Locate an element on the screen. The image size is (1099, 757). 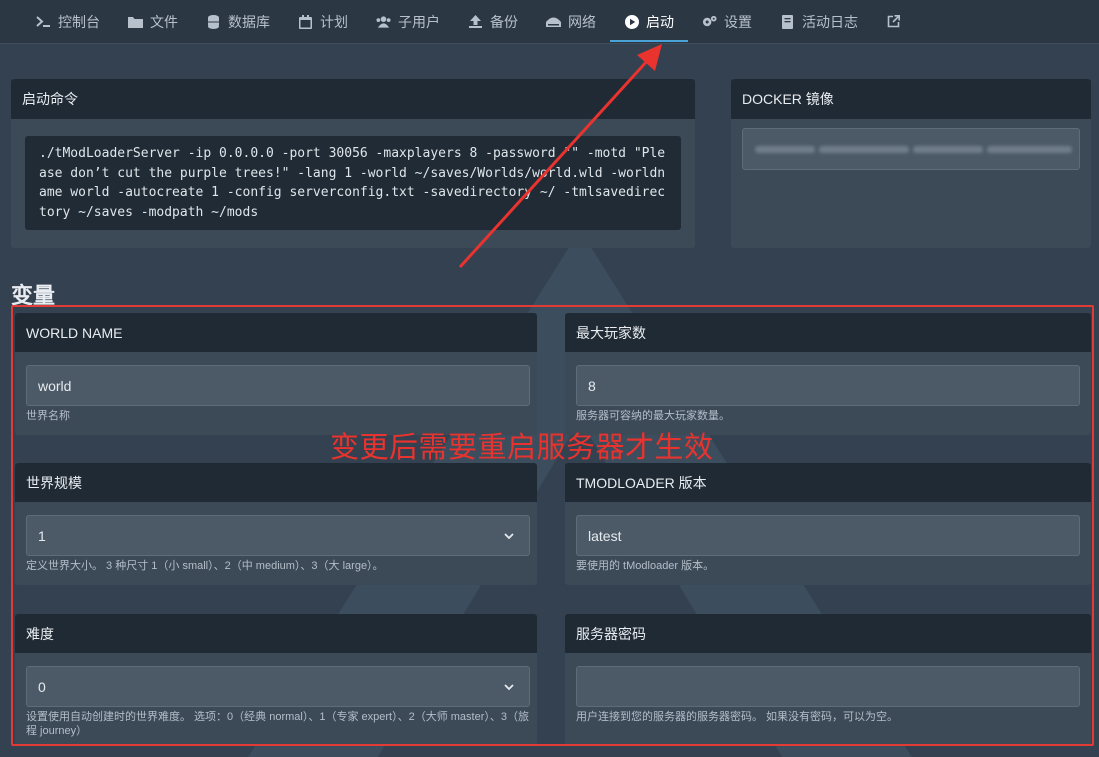
gears-icon is located at coordinates (709, 21).